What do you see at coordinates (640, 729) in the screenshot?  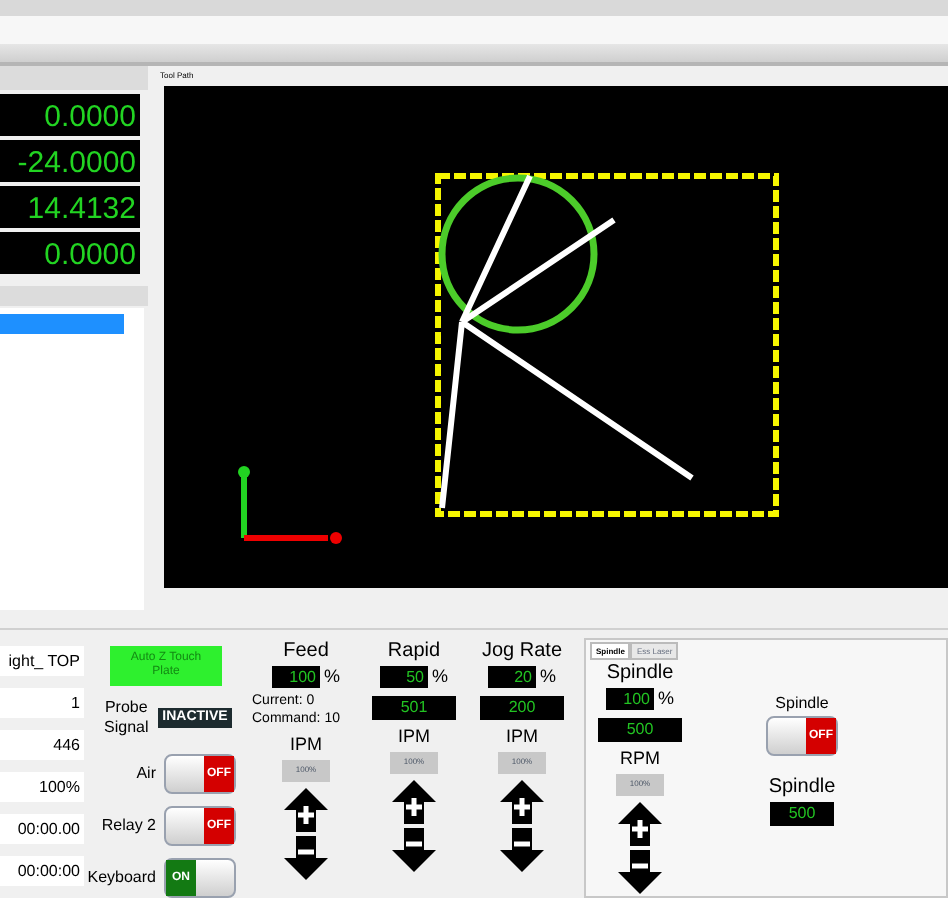 I see `rate-field: 500` at bounding box center [640, 729].